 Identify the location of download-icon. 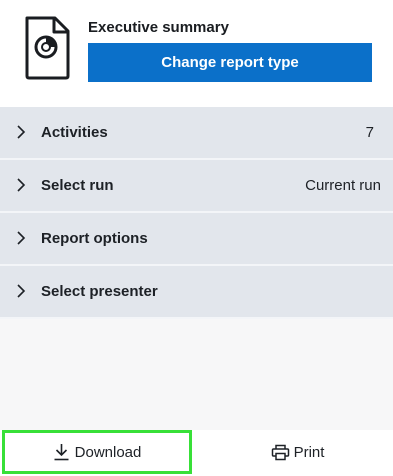
(61, 452).